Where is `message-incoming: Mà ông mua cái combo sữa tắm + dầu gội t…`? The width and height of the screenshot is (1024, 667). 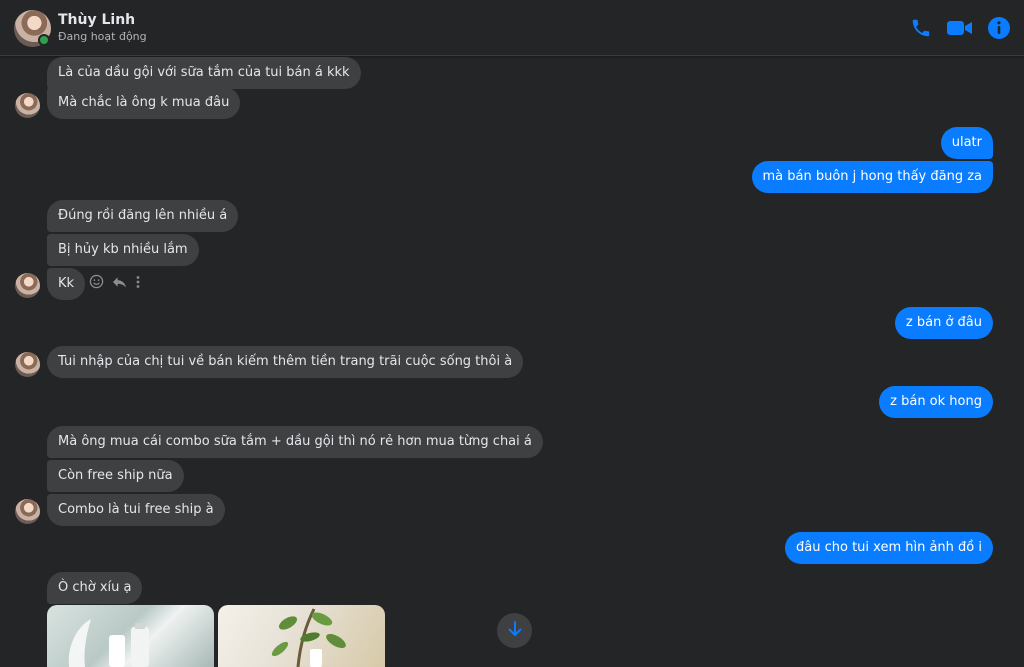
message-incoming: Mà ông mua cái combo sữa tắm + dầu gội t… is located at coordinates (295, 442).